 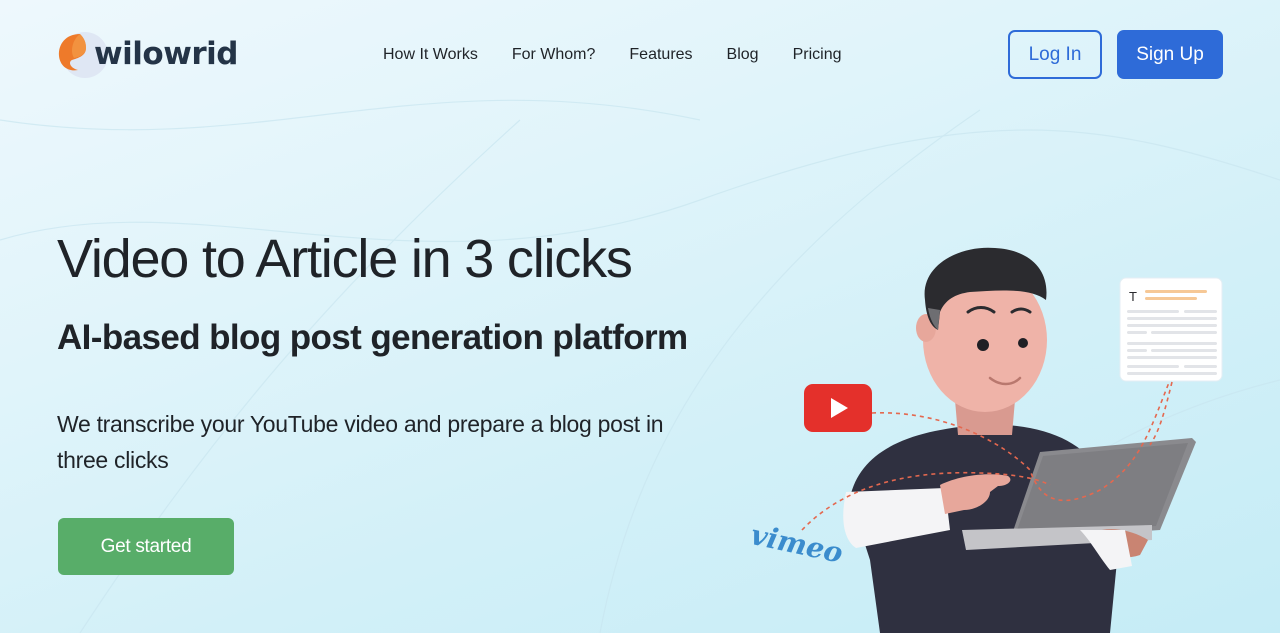 What do you see at coordinates (1133, 296) in the screenshot?
I see `document-letter: T` at bounding box center [1133, 296].